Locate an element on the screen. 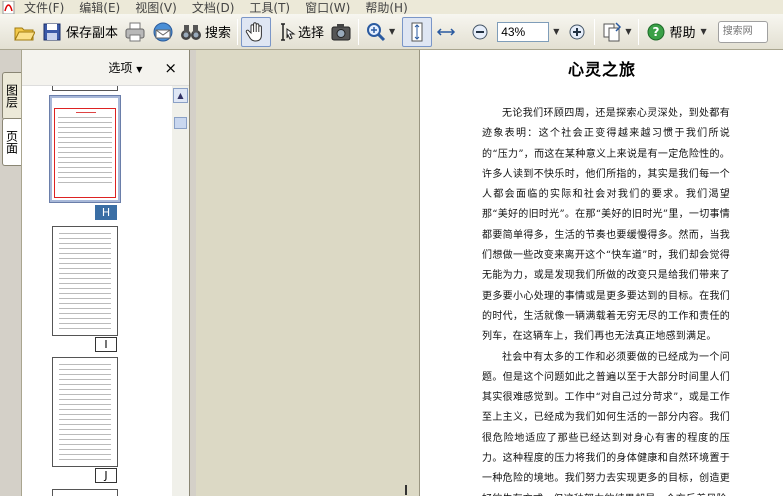 This screenshot has height=496, width=783. close-icon: × is located at coordinates (170, 68).